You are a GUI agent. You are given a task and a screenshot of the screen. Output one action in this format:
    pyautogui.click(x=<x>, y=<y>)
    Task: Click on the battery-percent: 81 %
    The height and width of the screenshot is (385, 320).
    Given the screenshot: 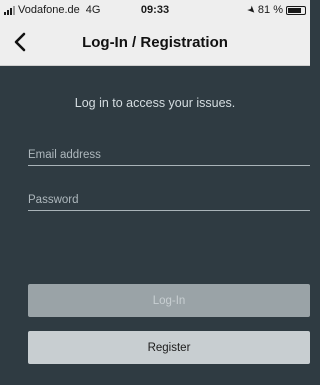 What is the action you would take?
    pyautogui.click(x=270, y=10)
    